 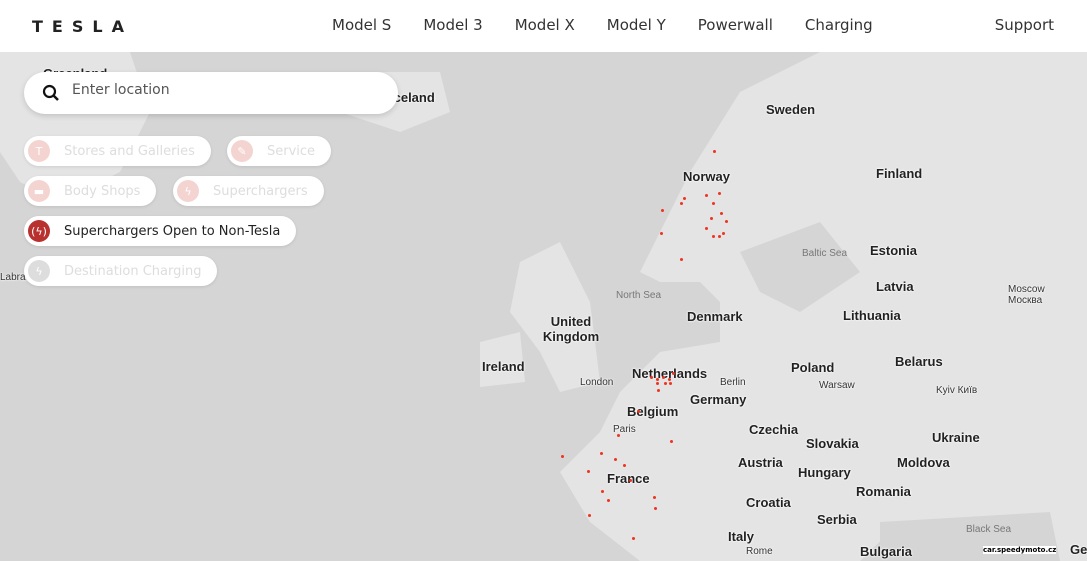 I want to click on map-label: United Kingdom, so click(x=571, y=329).